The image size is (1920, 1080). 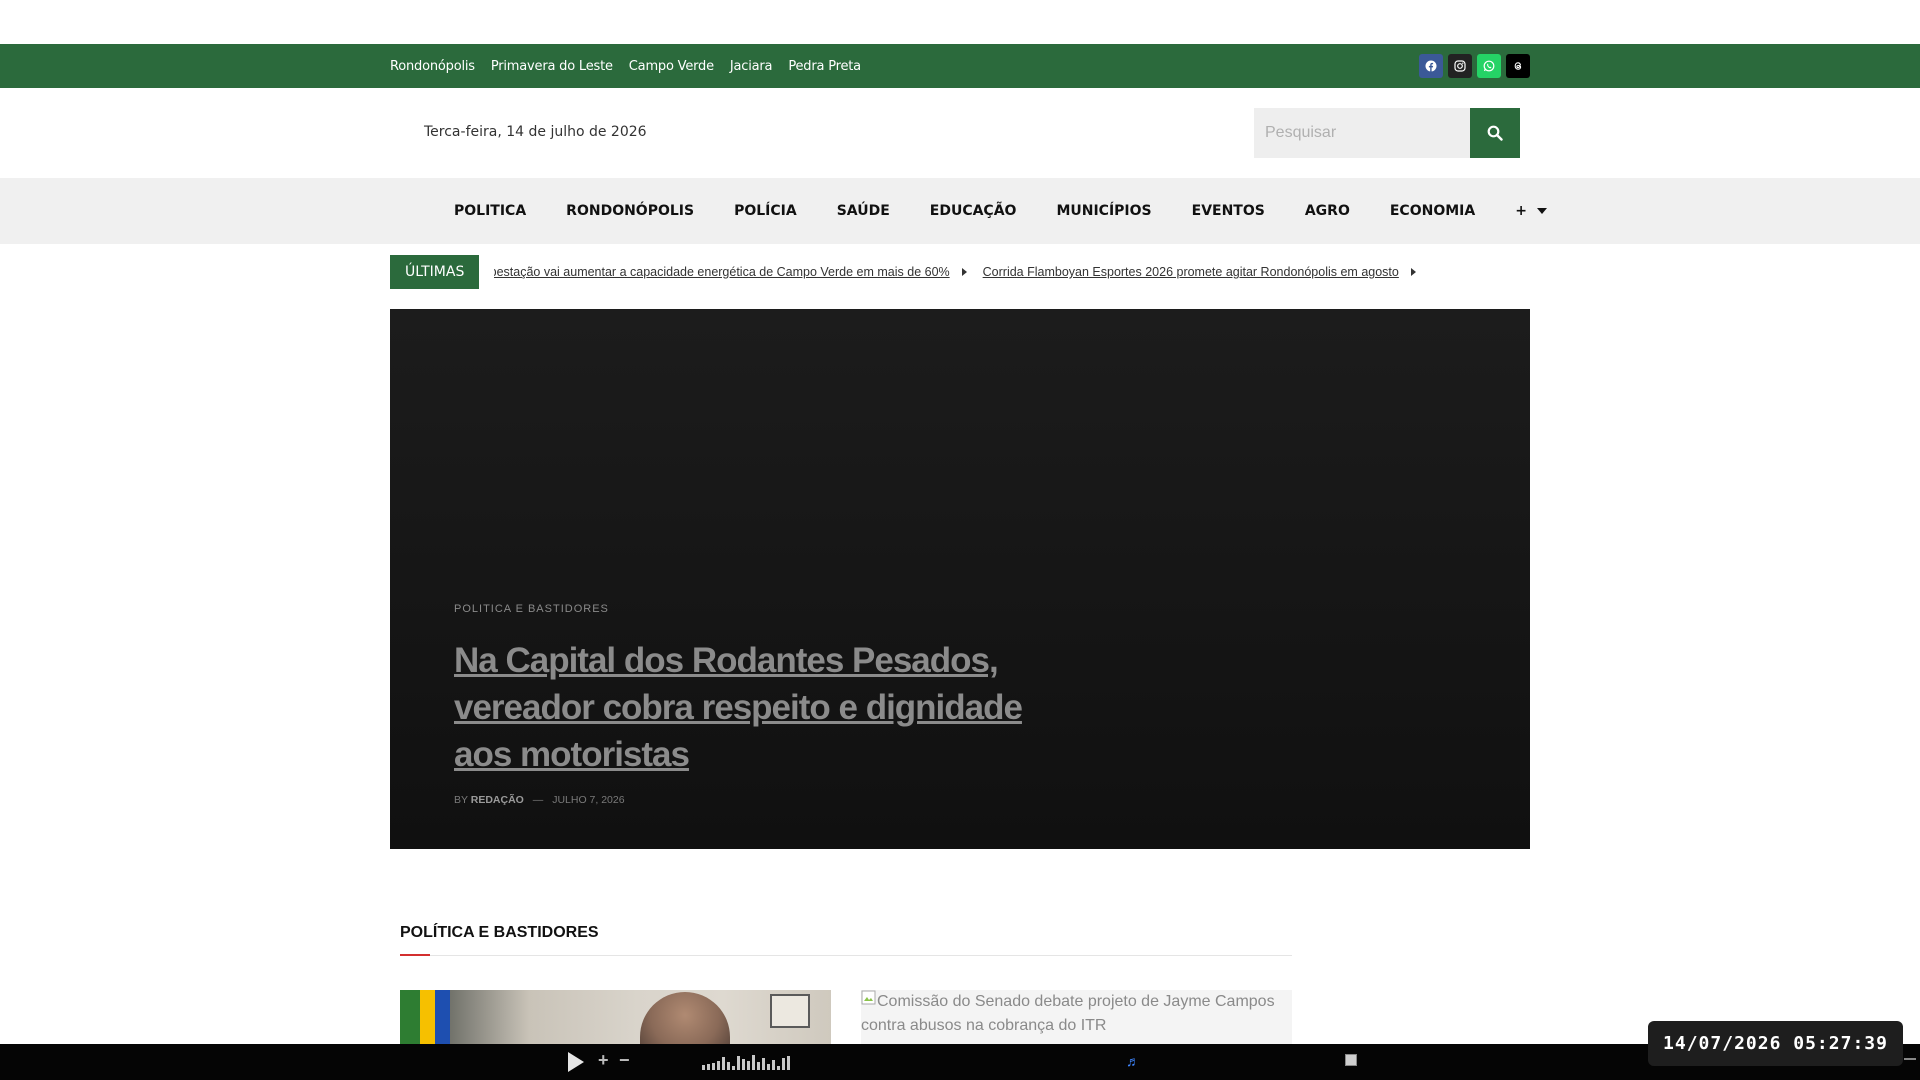 What do you see at coordinates (435, 272) in the screenshot?
I see `ticker-label: ÚLTIMAS` at bounding box center [435, 272].